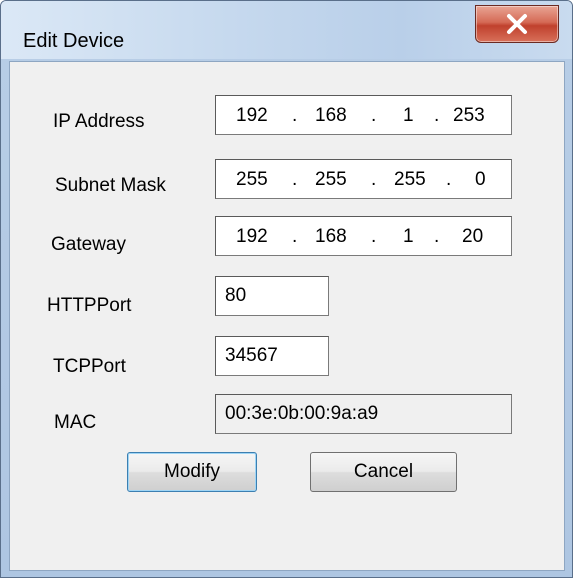 This screenshot has height=578, width=573. I want to click on http-port-label: HTTPPort, so click(89, 305).